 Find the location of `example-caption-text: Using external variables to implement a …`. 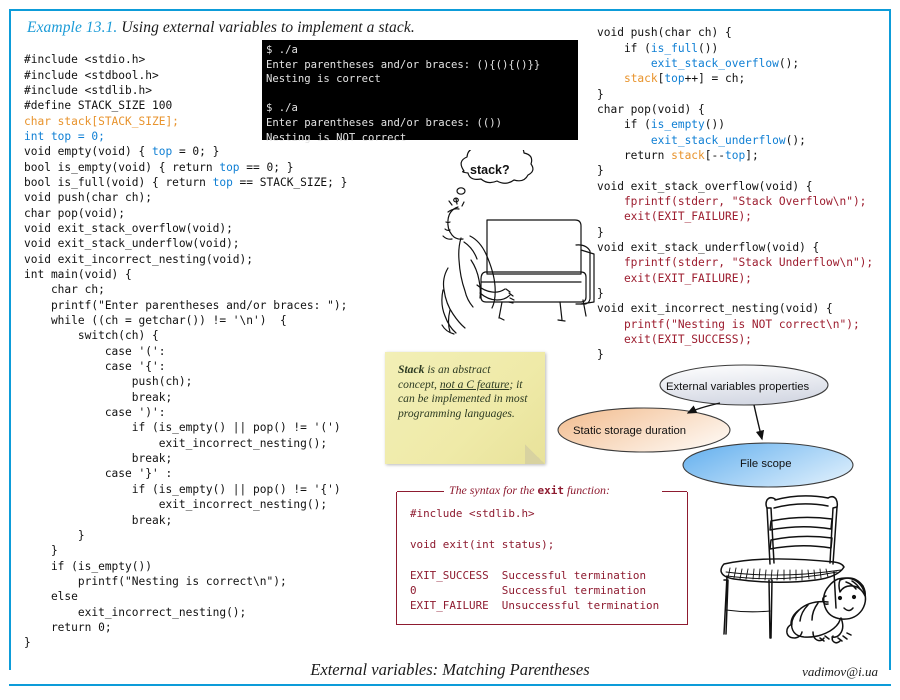

example-caption-text: Using external variables to implement a … is located at coordinates (266, 27).